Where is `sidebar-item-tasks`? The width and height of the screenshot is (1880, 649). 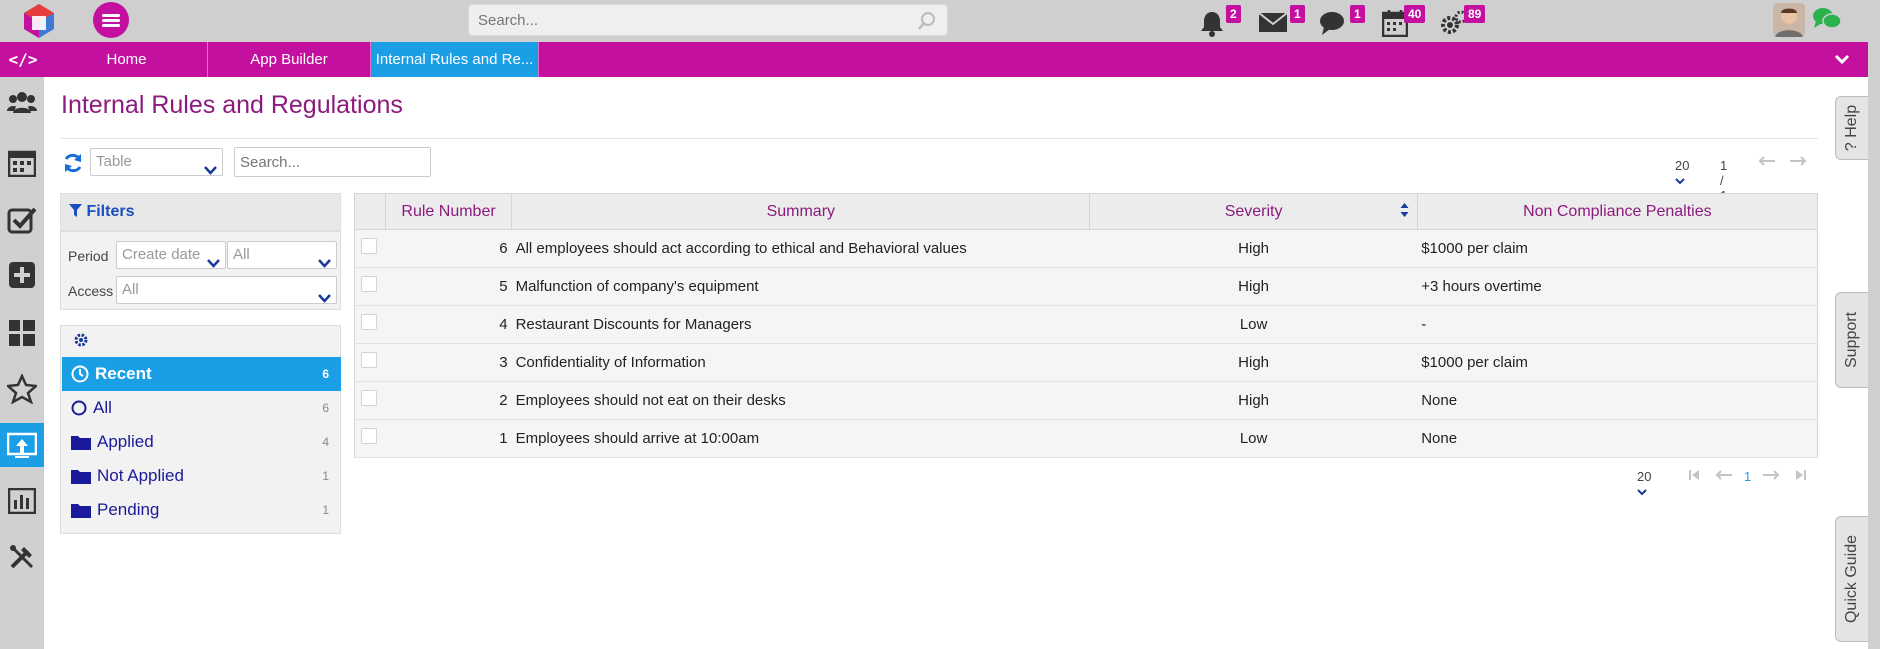 sidebar-item-tasks is located at coordinates (22, 220).